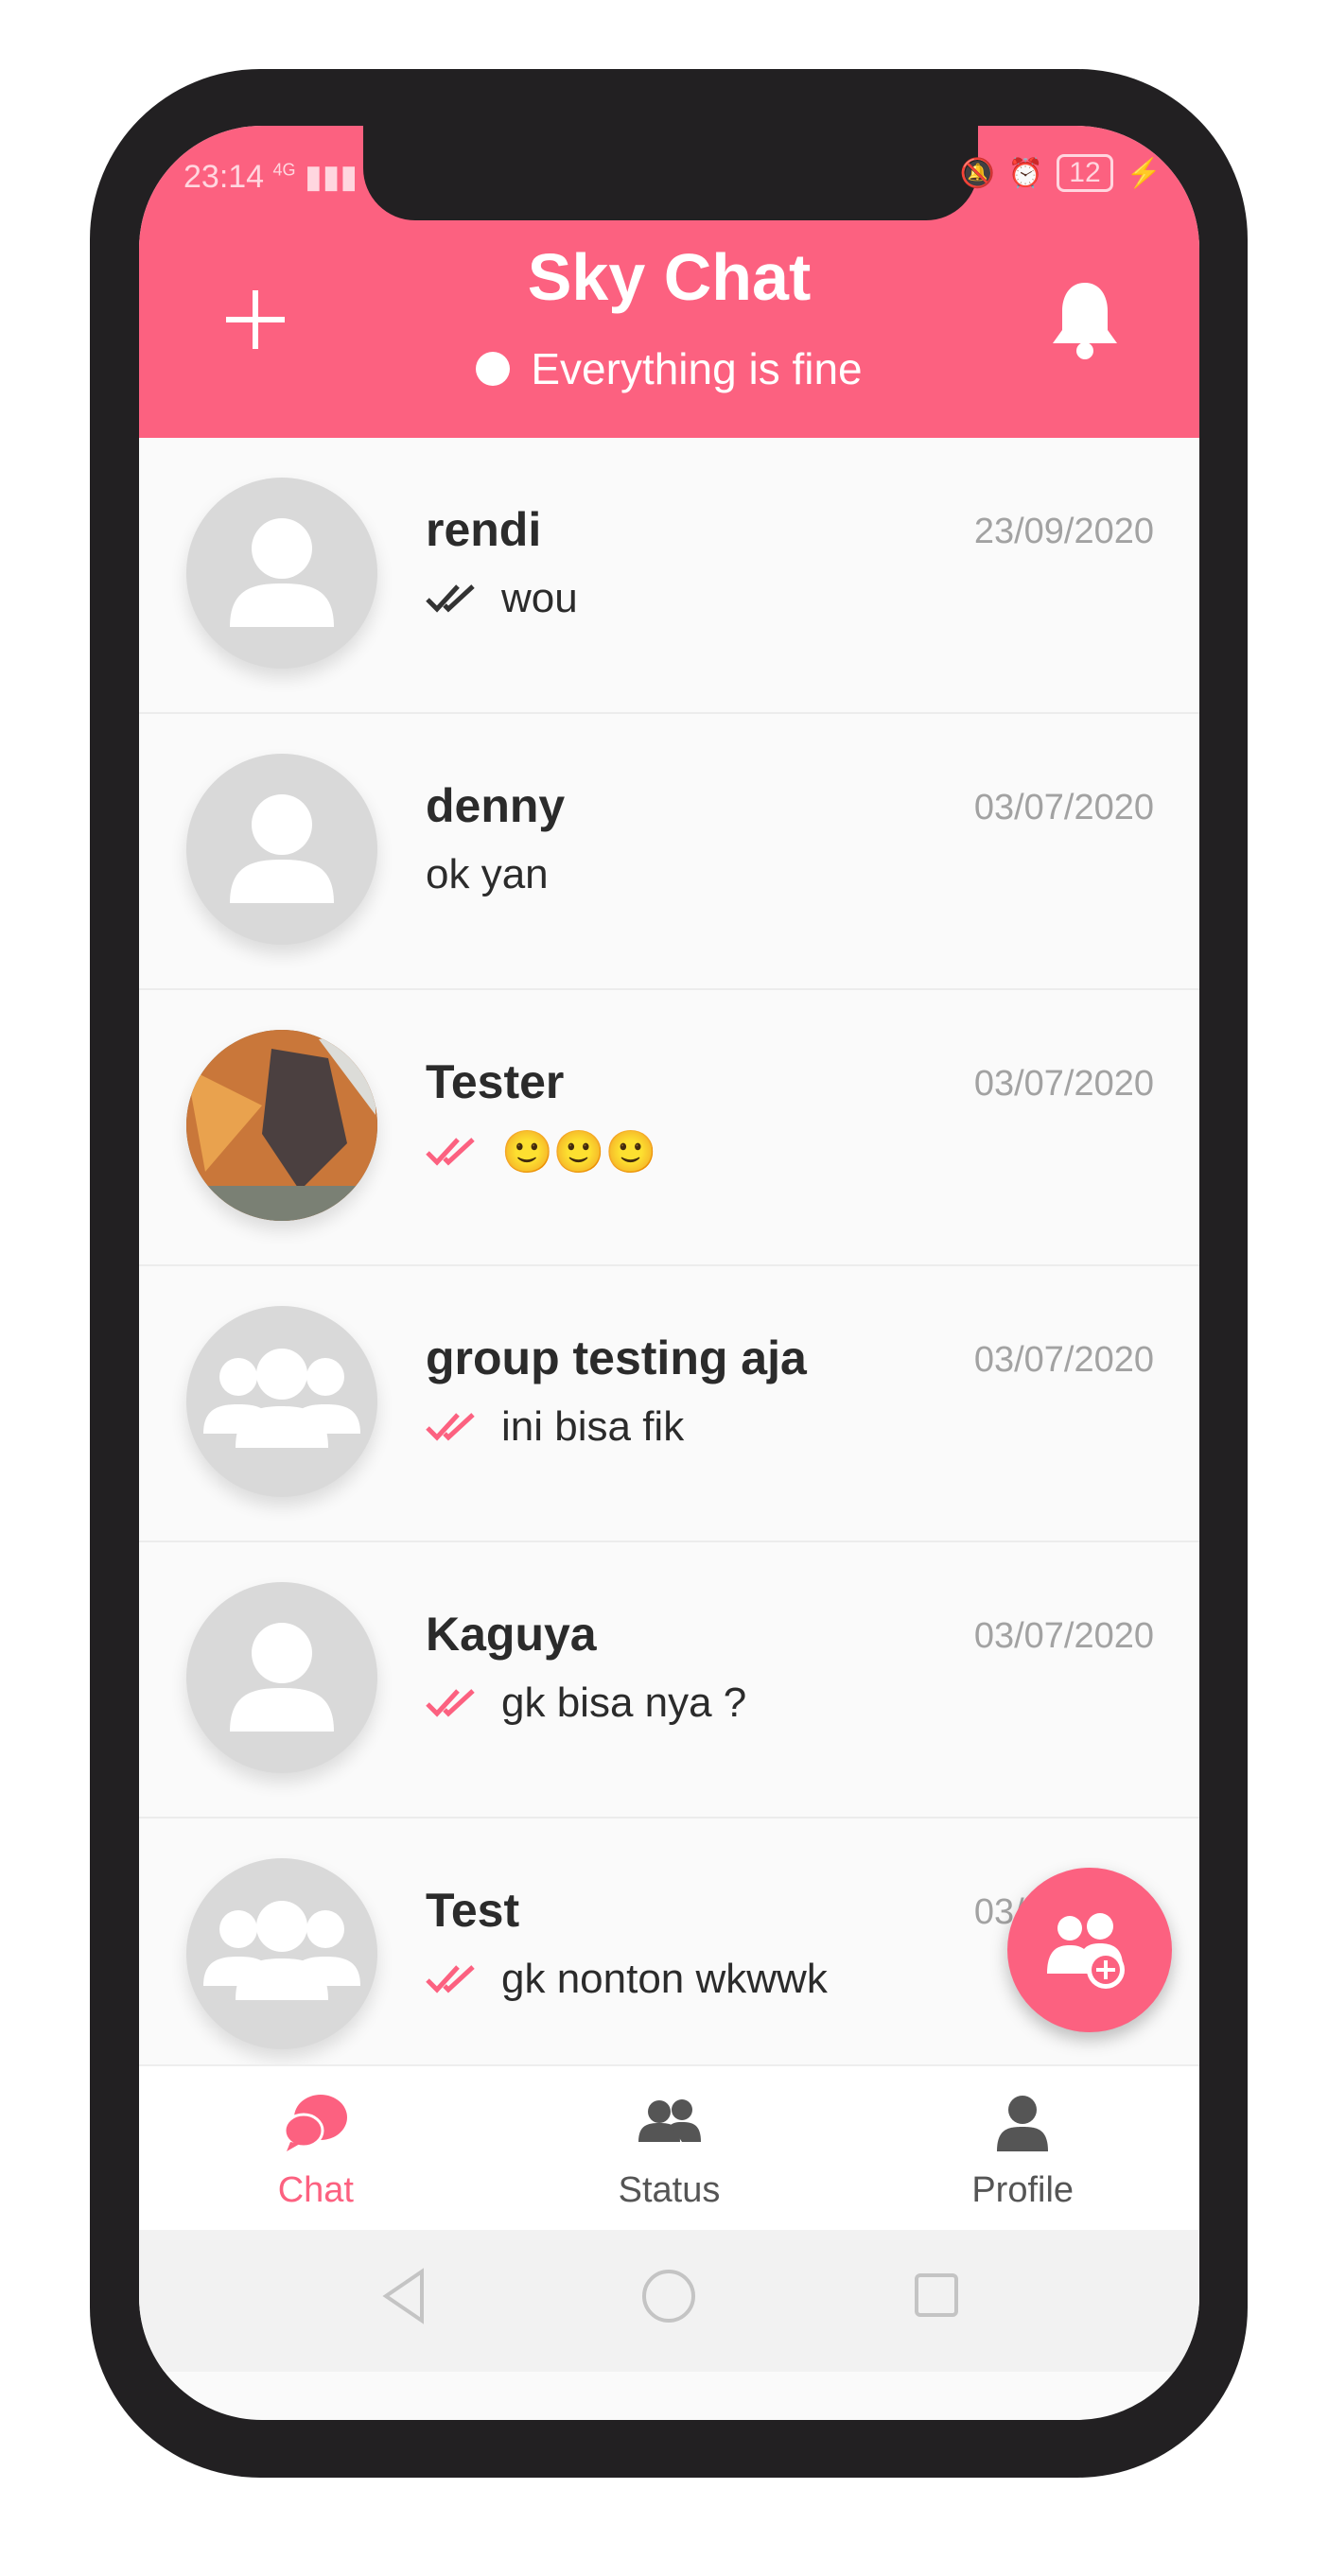 This screenshot has height=2576, width=1328. Describe the element at coordinates (484, 529) in the screenshot. I see `chat-name: rendi` at that location.